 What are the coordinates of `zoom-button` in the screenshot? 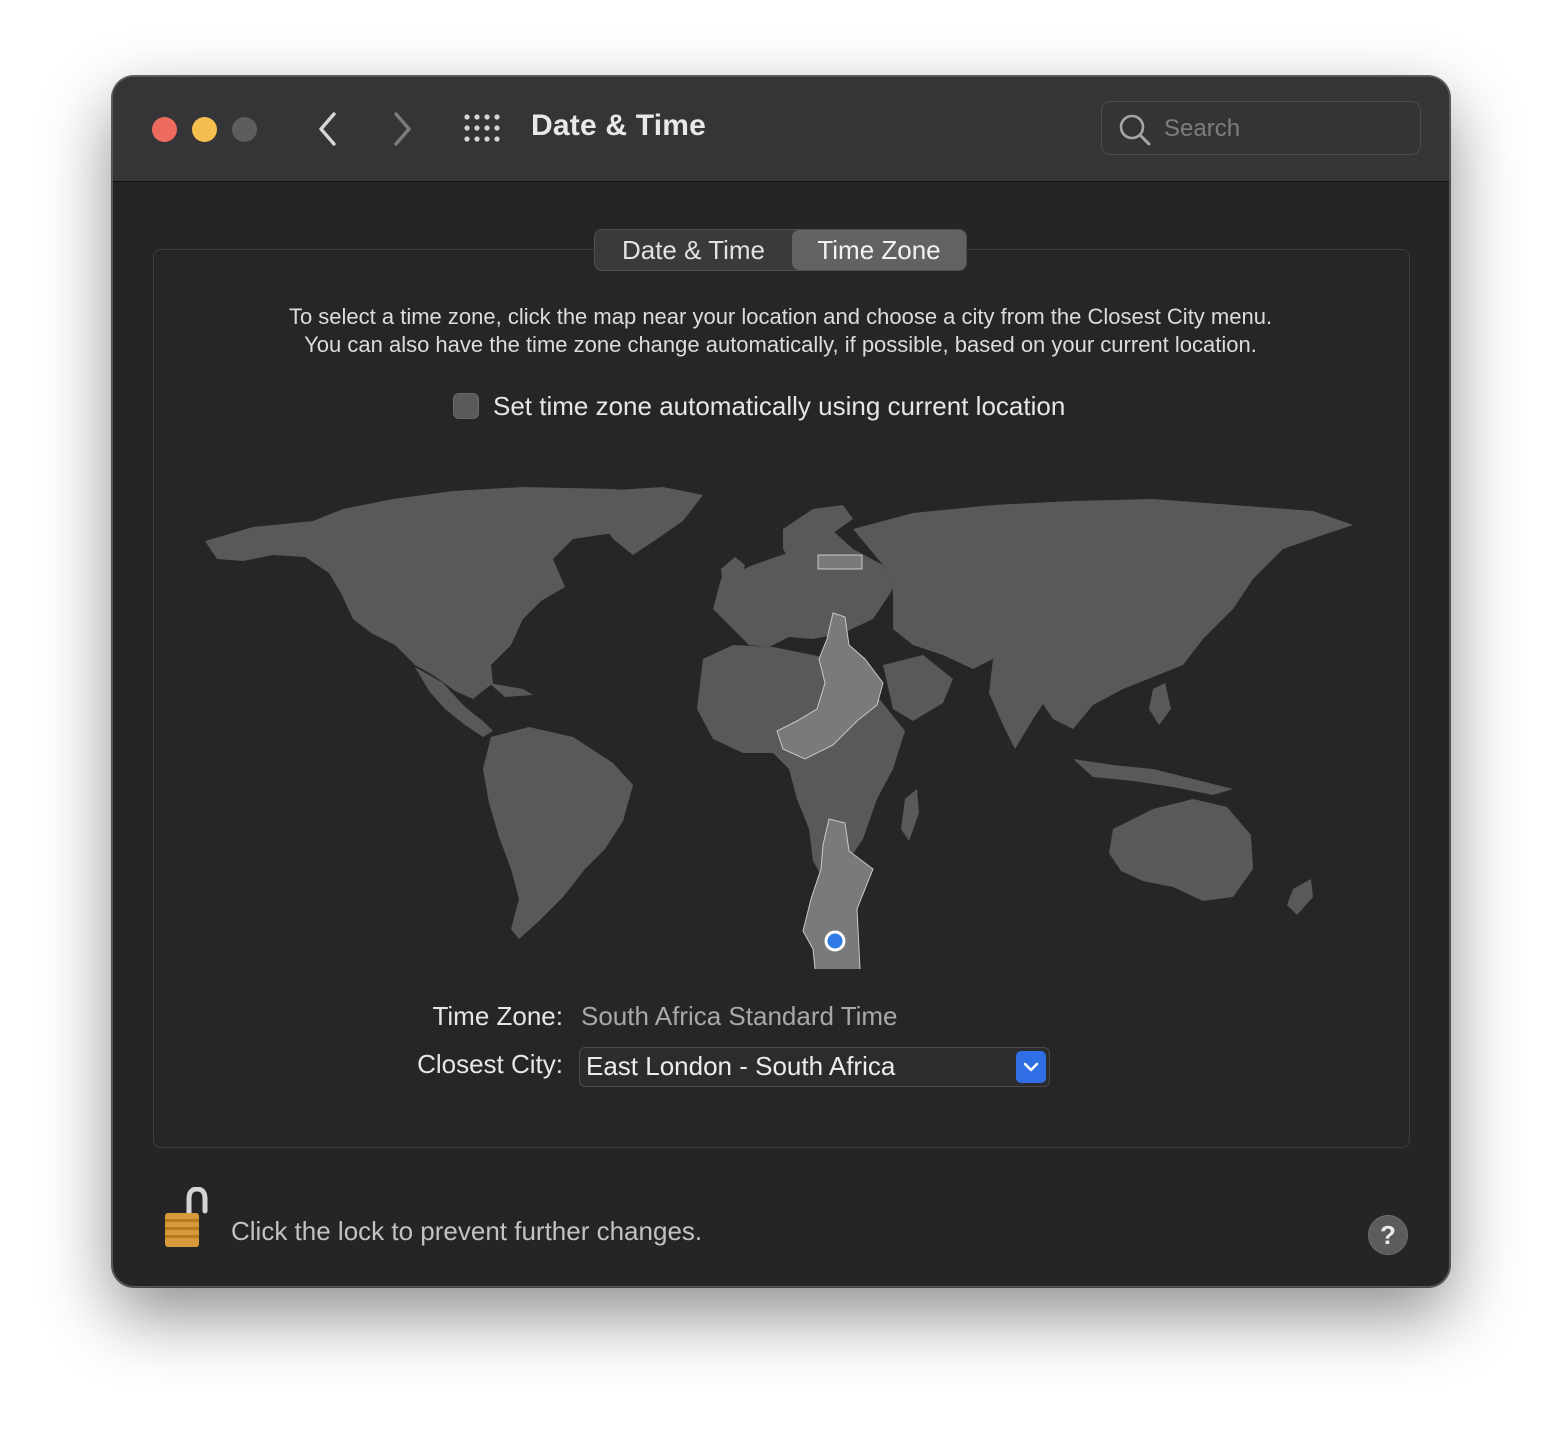 It's located at (244, 129).